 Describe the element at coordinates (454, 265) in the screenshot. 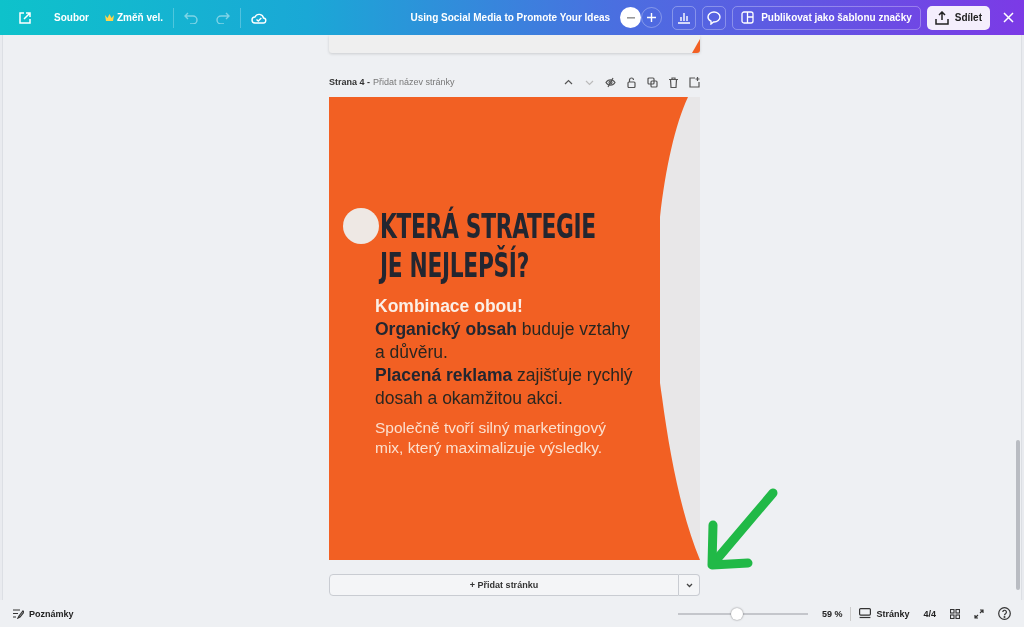

I see `slide-heading: JE NEJLEPŠÍ?` at that location.